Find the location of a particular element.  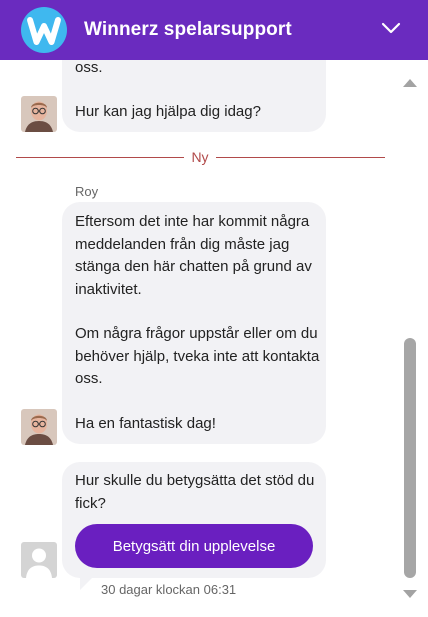

header-title: Winnerz spelarsupport is located at coordinates (188, 29).